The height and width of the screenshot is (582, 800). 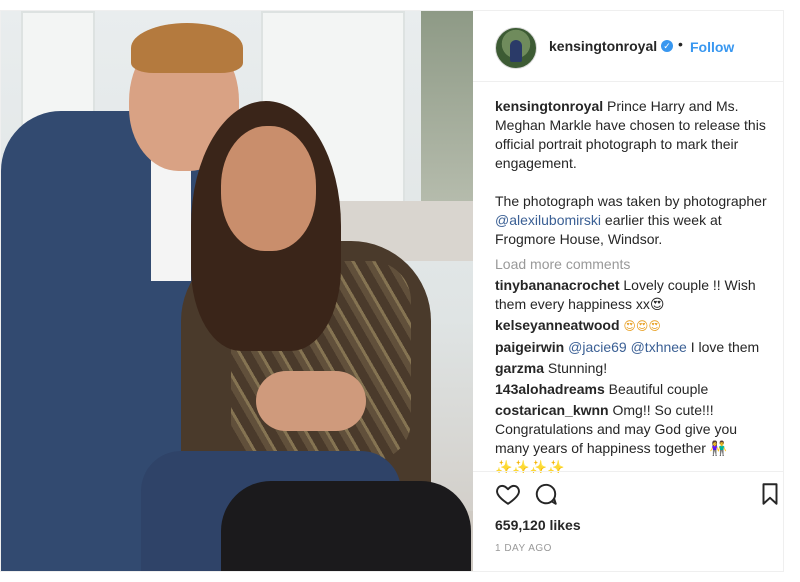 I want to click on avatar, so click(x=516, y=48).